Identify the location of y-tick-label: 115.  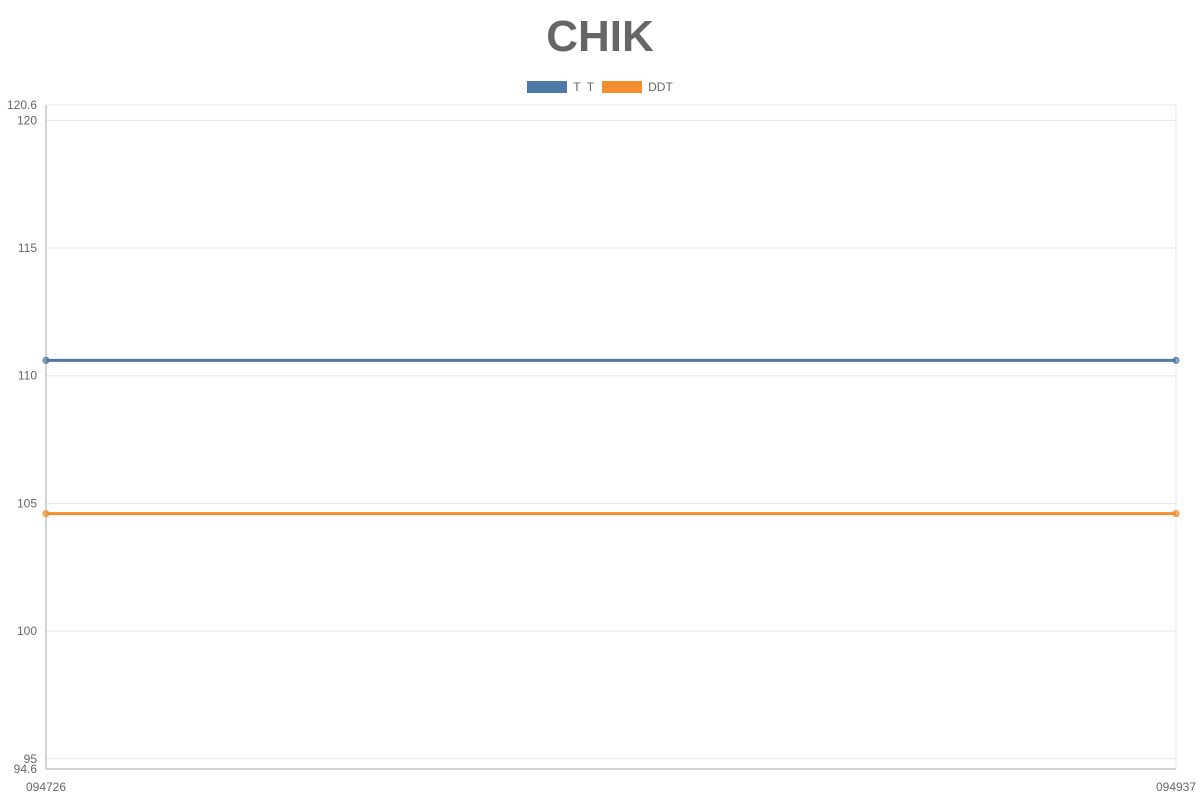
(27, 248).